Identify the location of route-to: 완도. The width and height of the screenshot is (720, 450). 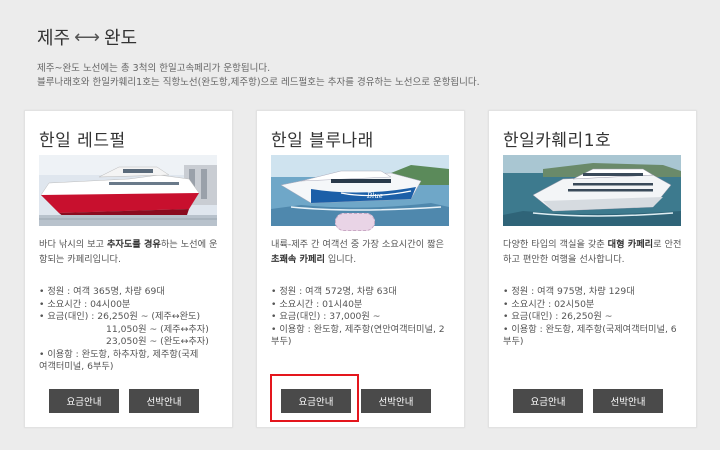
(120, 38).